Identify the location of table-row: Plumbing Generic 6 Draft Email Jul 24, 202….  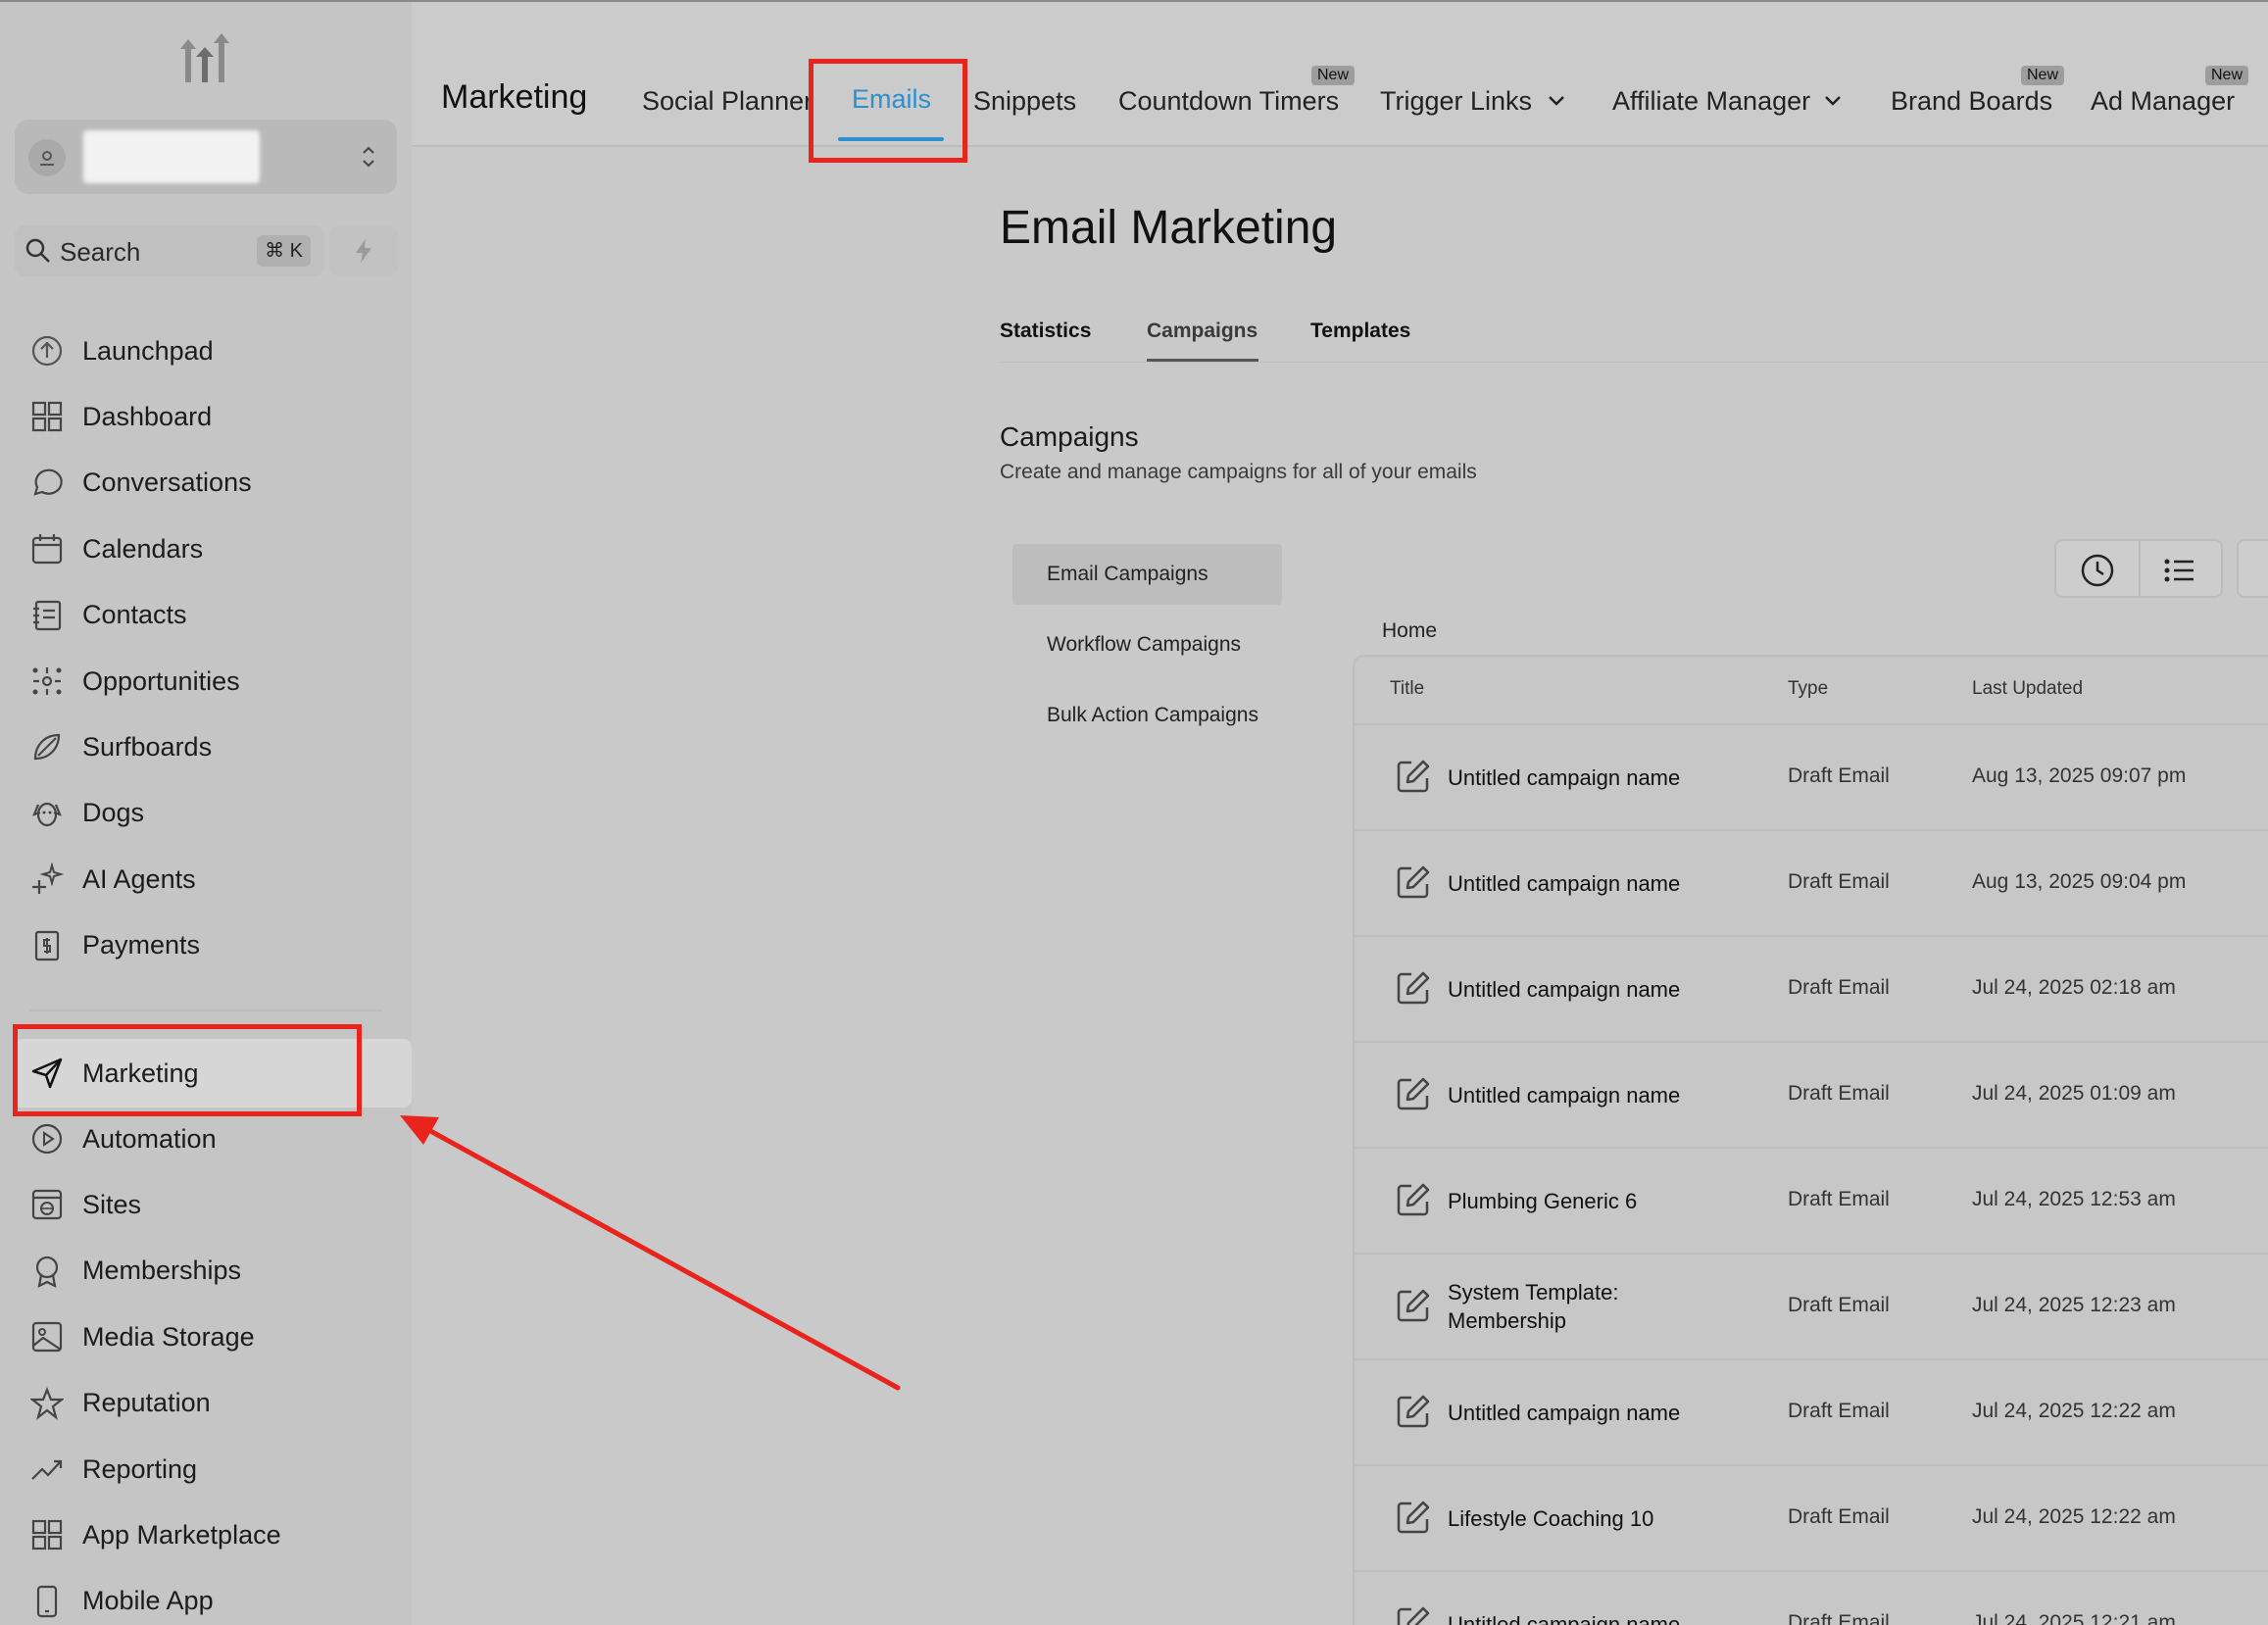
(1811, 1200).